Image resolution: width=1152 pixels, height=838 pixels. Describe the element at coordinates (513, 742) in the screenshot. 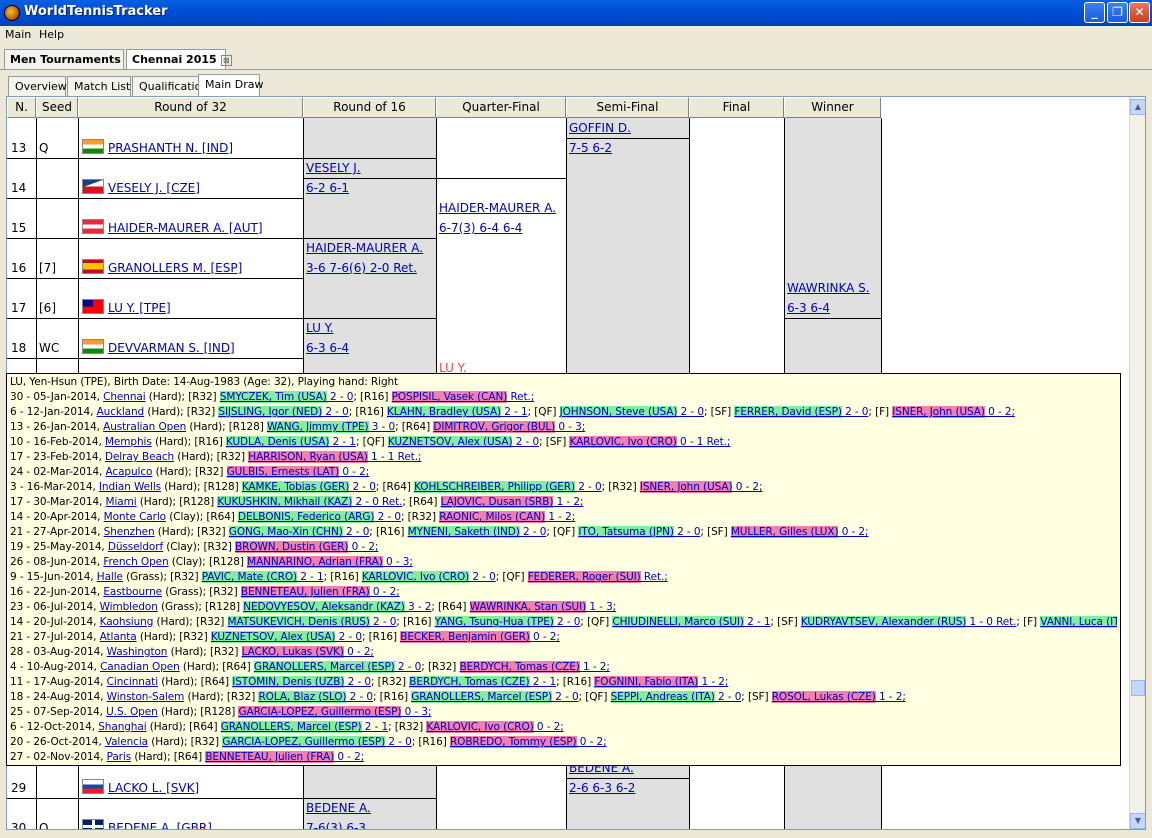

I see `loss-opponent-link: ROBREDO, Tommy (ESP)` at that location.